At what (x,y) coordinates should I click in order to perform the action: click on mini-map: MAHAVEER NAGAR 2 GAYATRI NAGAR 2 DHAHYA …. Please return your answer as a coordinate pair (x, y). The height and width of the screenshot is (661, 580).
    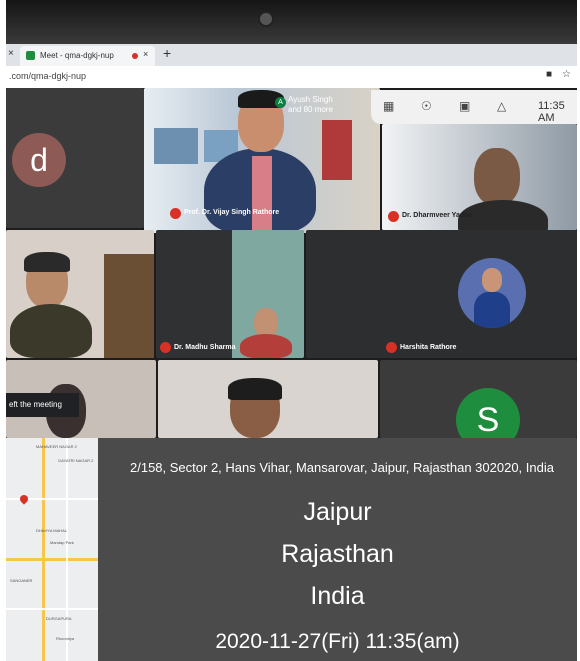
    Looking at the image, I should click on (52, 549).